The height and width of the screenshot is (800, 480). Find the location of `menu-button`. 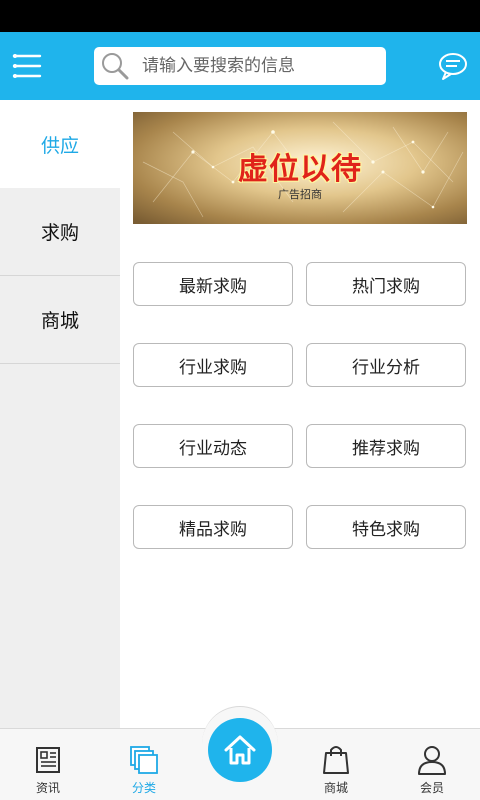

menu-button is located at coordinates (27, 66).